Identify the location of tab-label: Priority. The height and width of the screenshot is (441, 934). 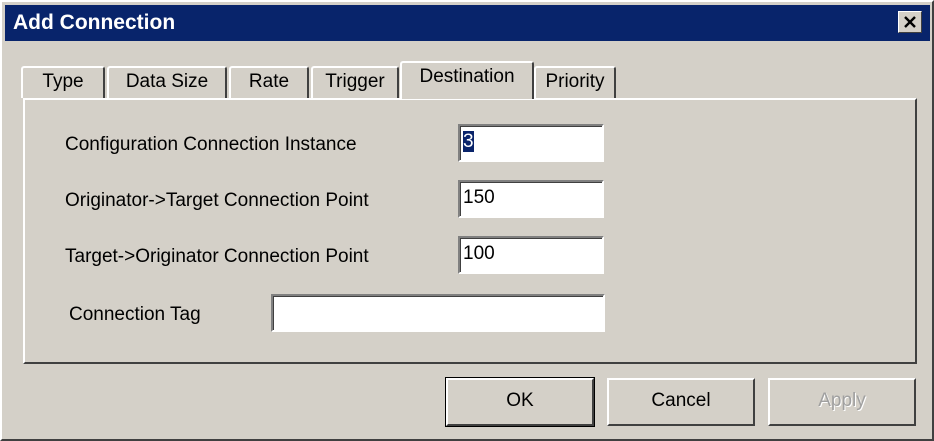
(575, 81).